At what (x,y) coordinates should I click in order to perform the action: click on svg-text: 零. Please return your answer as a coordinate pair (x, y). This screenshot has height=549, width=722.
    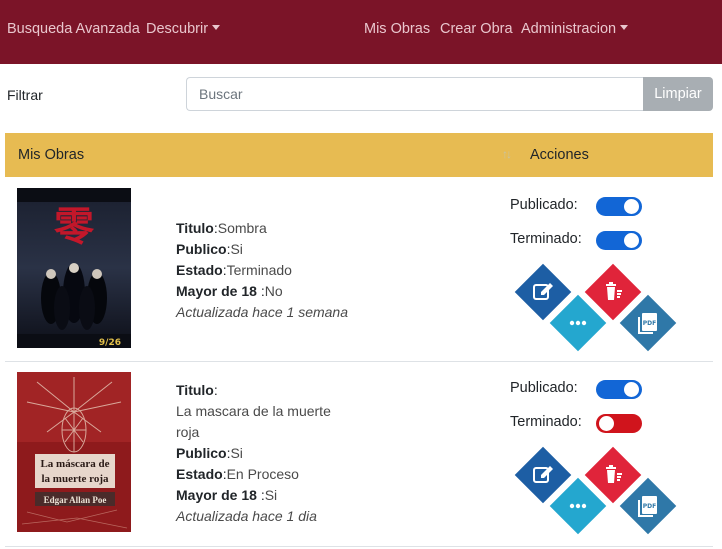
    Looking at the image, I should click on (74, 227).